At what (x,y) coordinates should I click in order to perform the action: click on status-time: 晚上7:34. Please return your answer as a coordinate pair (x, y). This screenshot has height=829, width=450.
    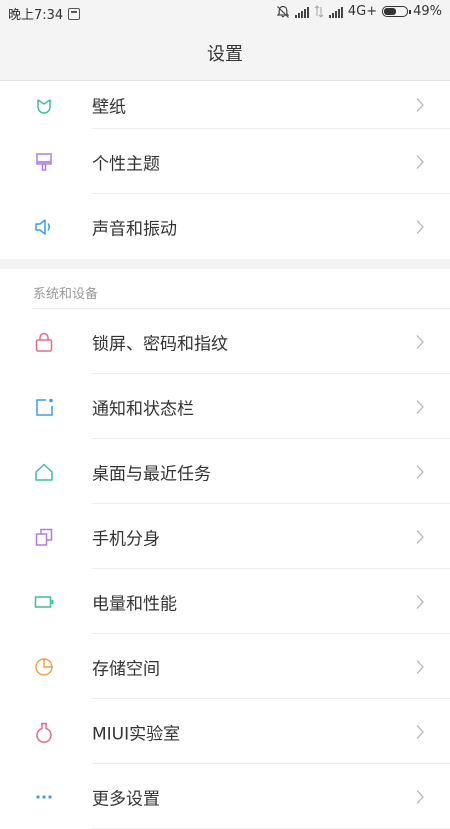
    Looking at the image, I should click on (36, 15).